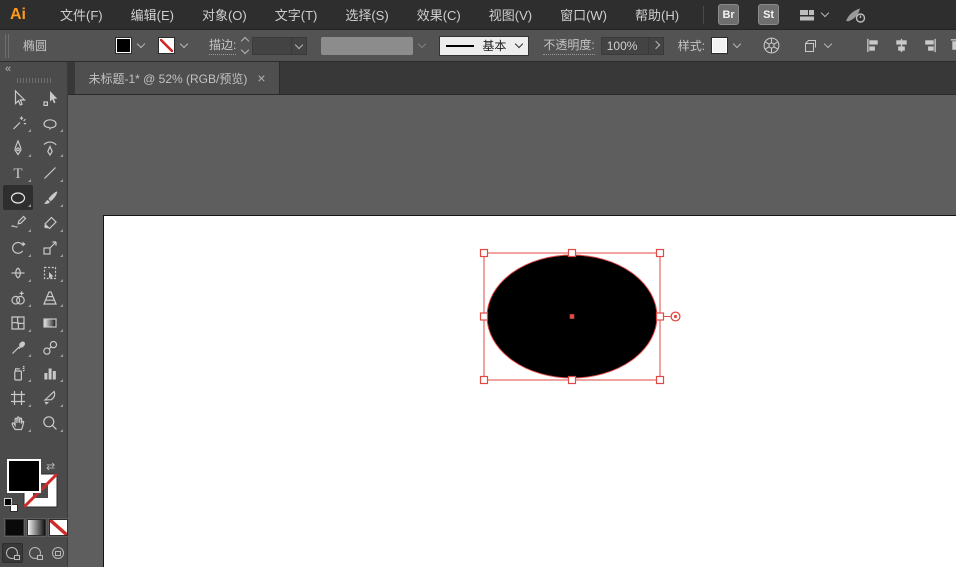 This screenshot has height=567, width=956. I want to click on handle-middle-right, so click(660, 316).